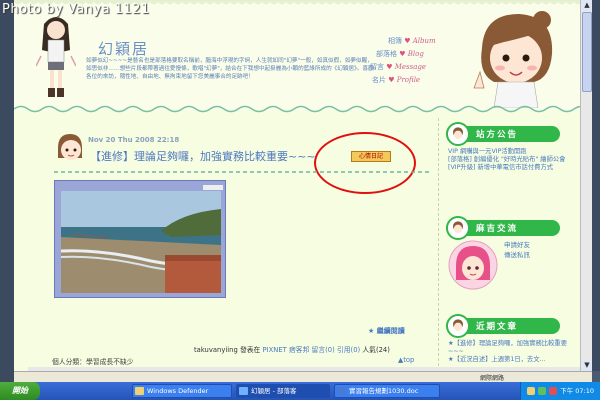  Describe the element at coordinates (497, 327) in the screenshot. I see `recent-title: 近期文章` at that location.